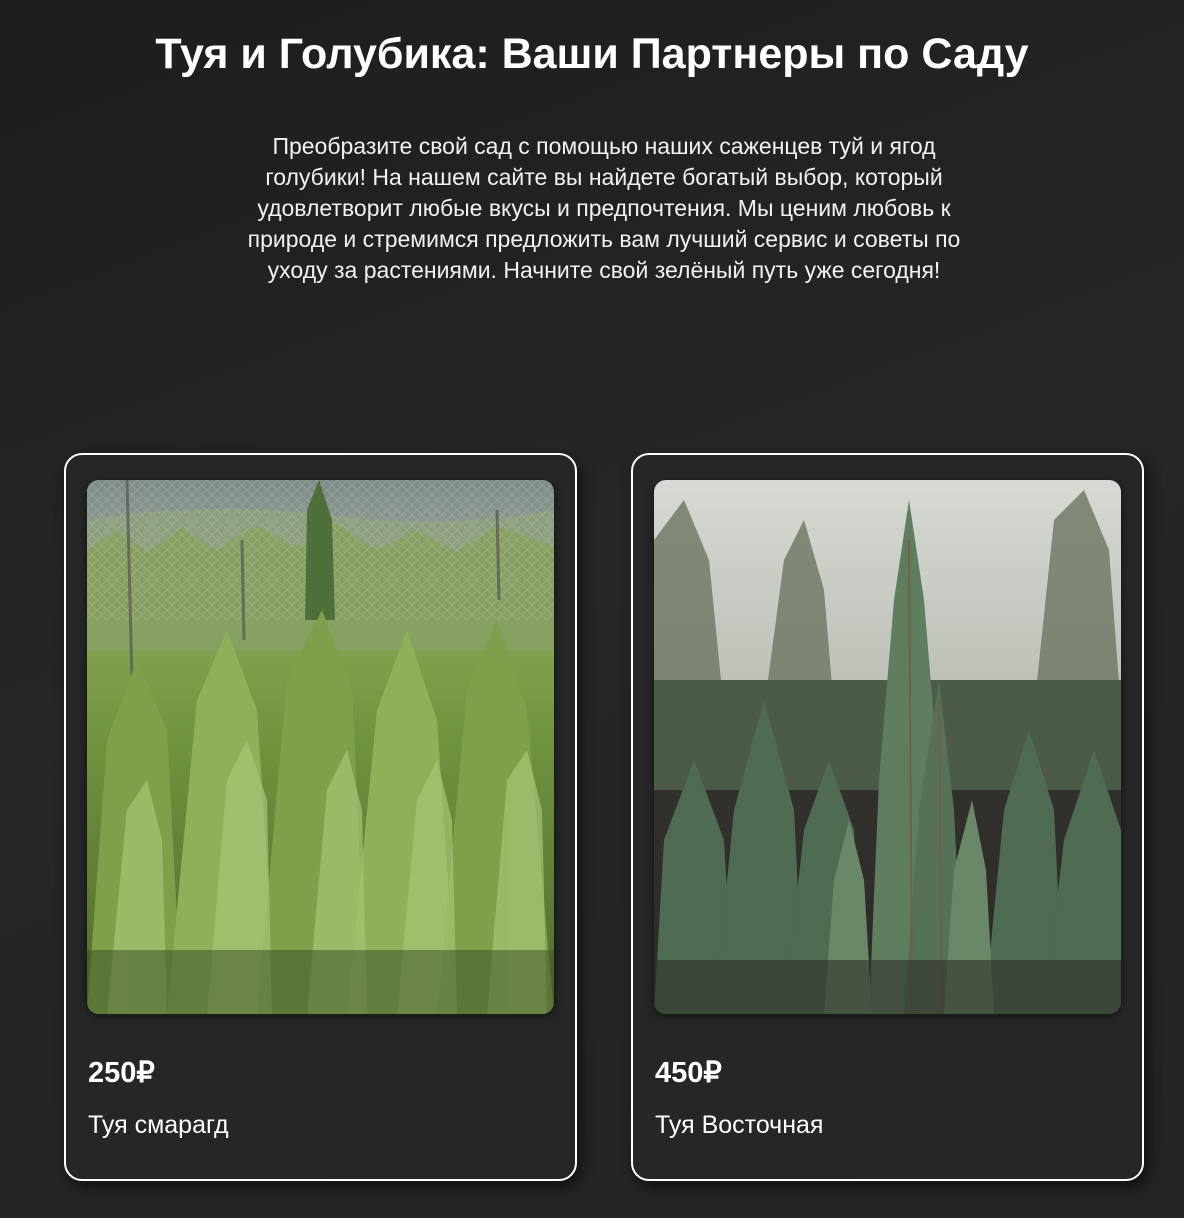  I want to click on product-name: Туя Восточная, so click(739, 1125).